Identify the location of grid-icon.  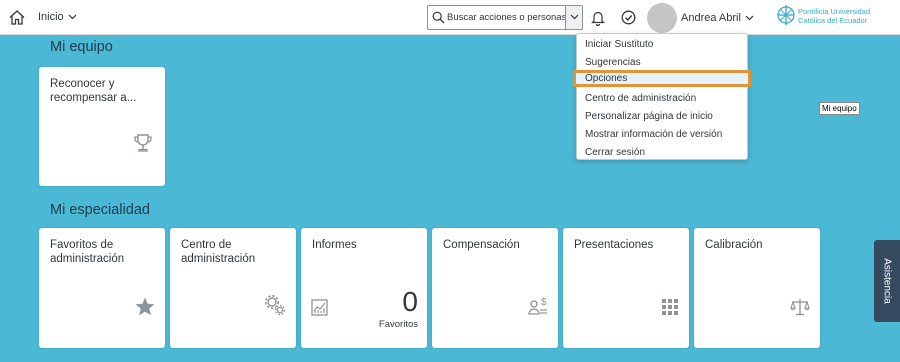
(670, 307).